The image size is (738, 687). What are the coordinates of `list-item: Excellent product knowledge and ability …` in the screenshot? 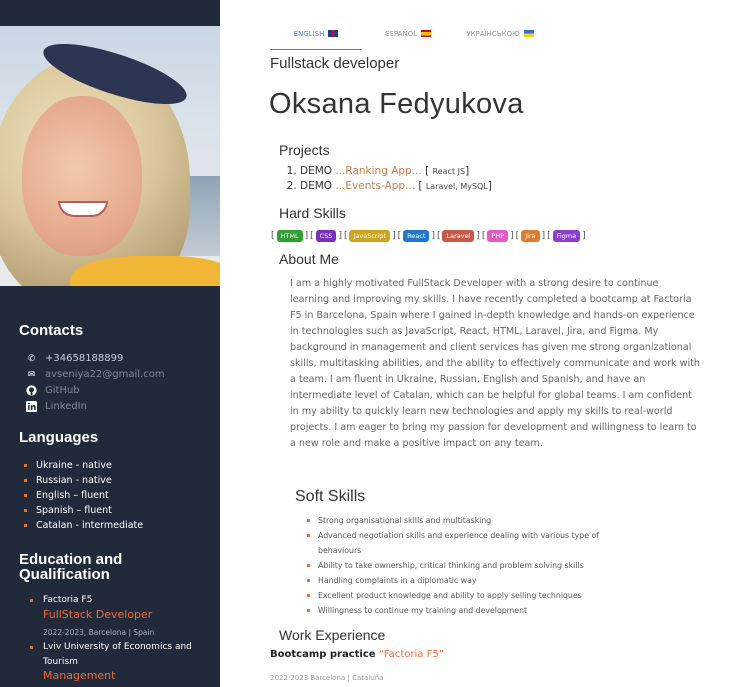 It's located at (472, 595).